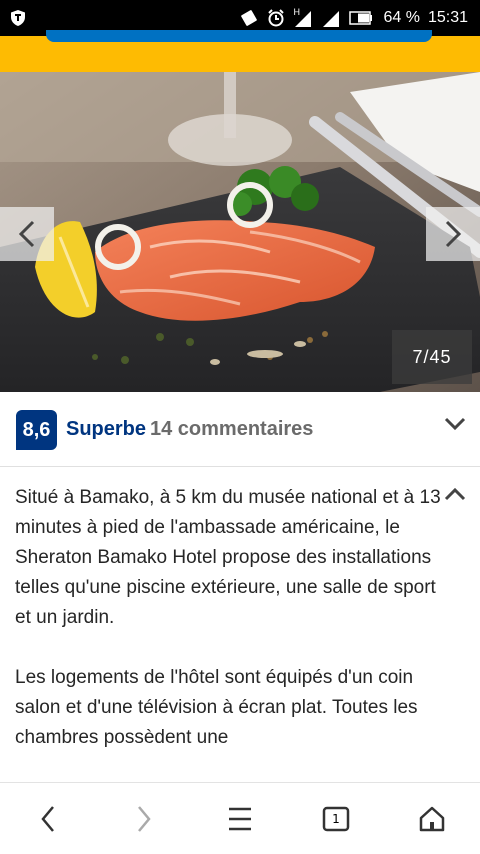 Image resolution: width=480 pixels, height=854 pixels. I want to click on home-button, so click(432, 818).